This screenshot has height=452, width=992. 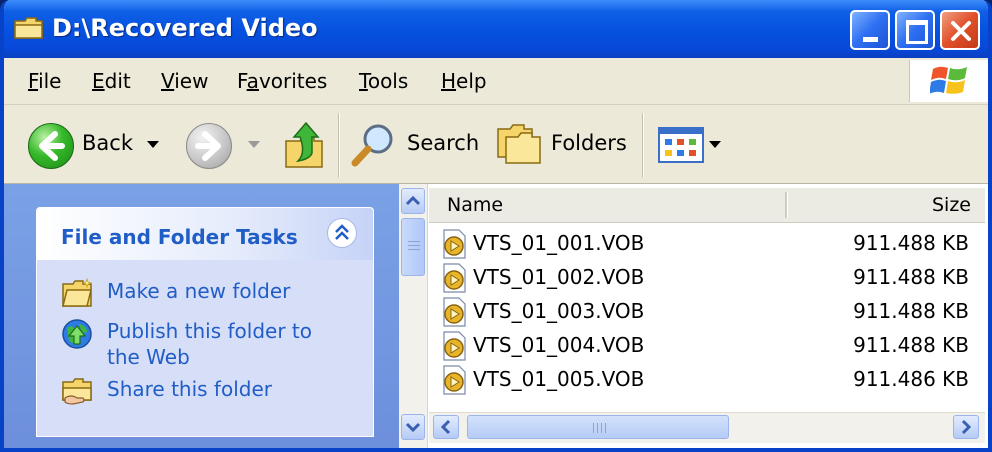 I want to click on menu-file: File, so click(x=44, y=81).